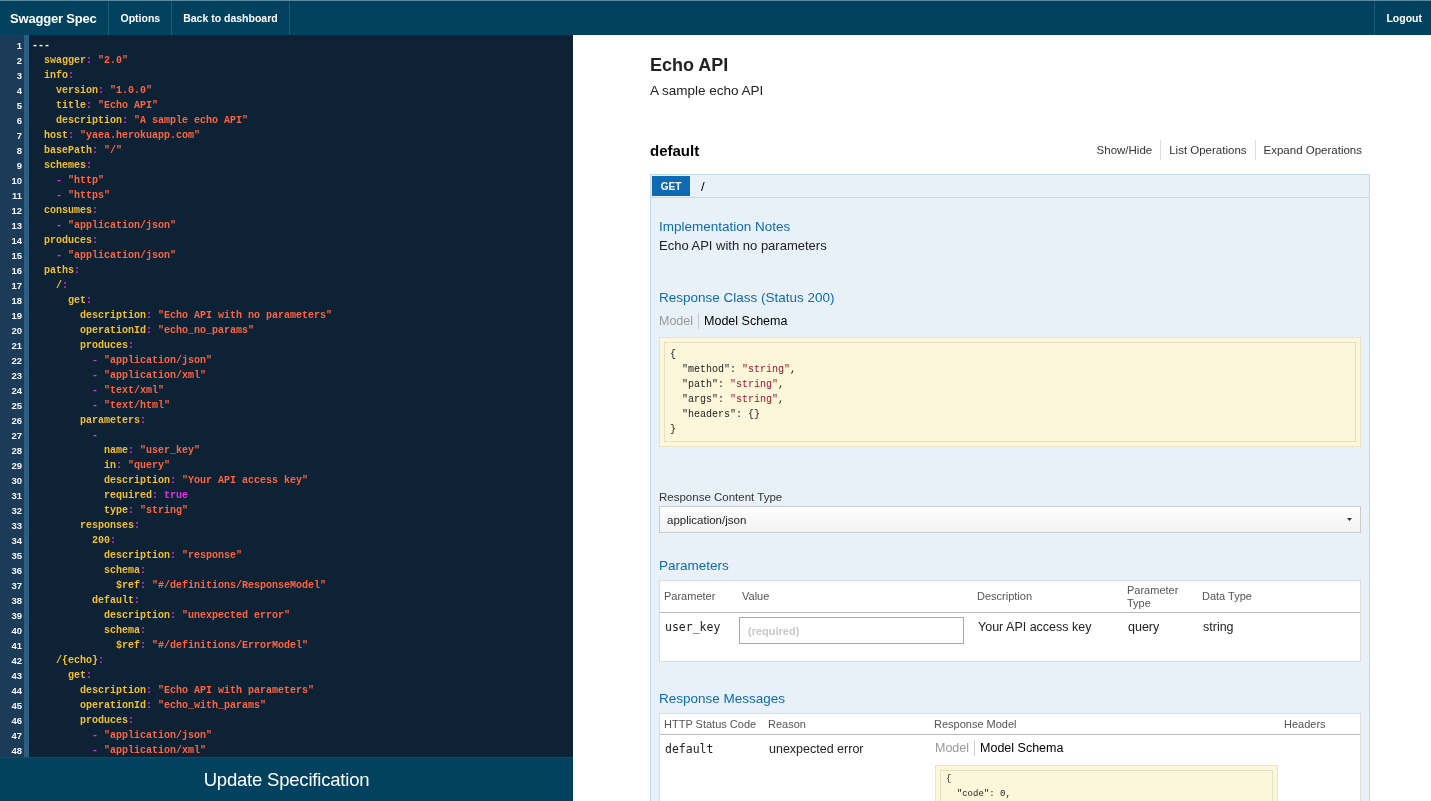 This screenshot has width=1431, height=801. What do you see at coordinates (62, 286) in the screenshot?
I see `code-line: /:` at bounding box center [62, 286].